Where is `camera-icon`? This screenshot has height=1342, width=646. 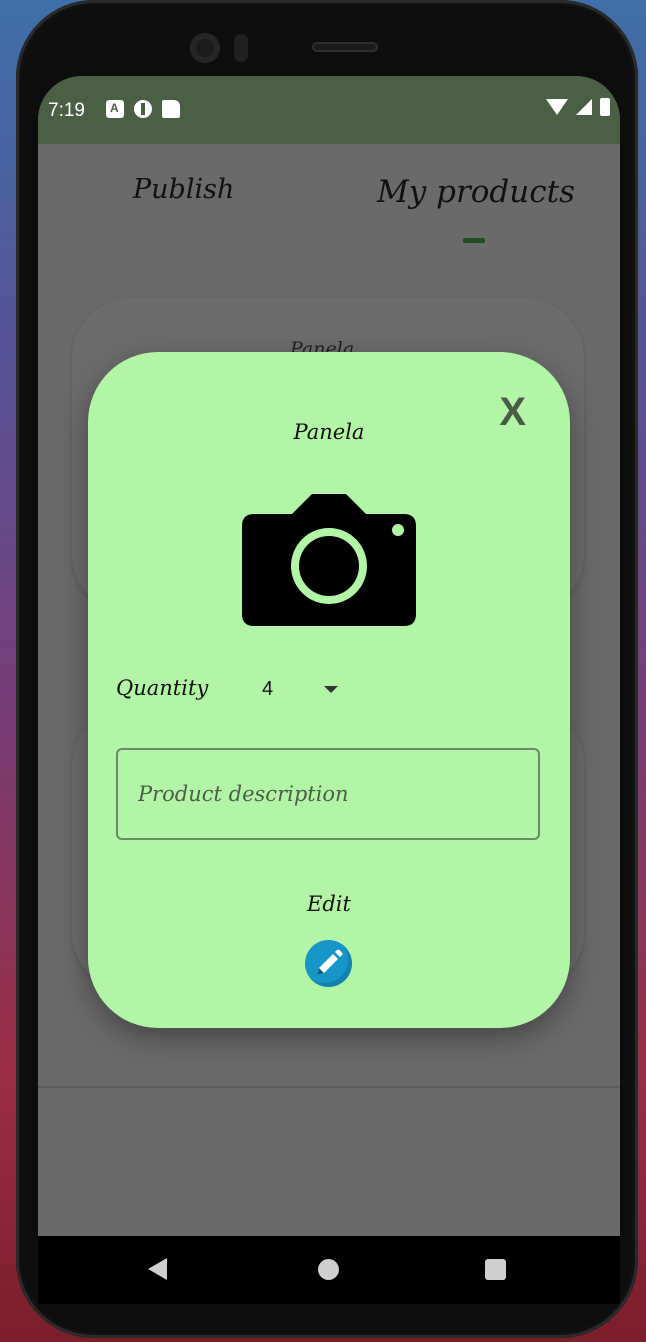
camera-icon is located at coordinates (329, 559).